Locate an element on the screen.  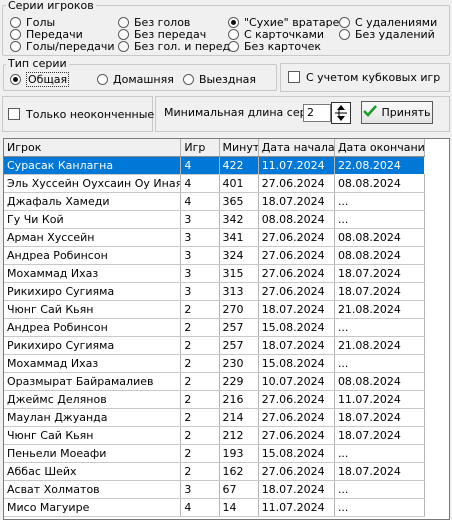
player-cell: Эль Хуссейн Оухсаин Оу Инаятт is located at coordinates (93, 183).